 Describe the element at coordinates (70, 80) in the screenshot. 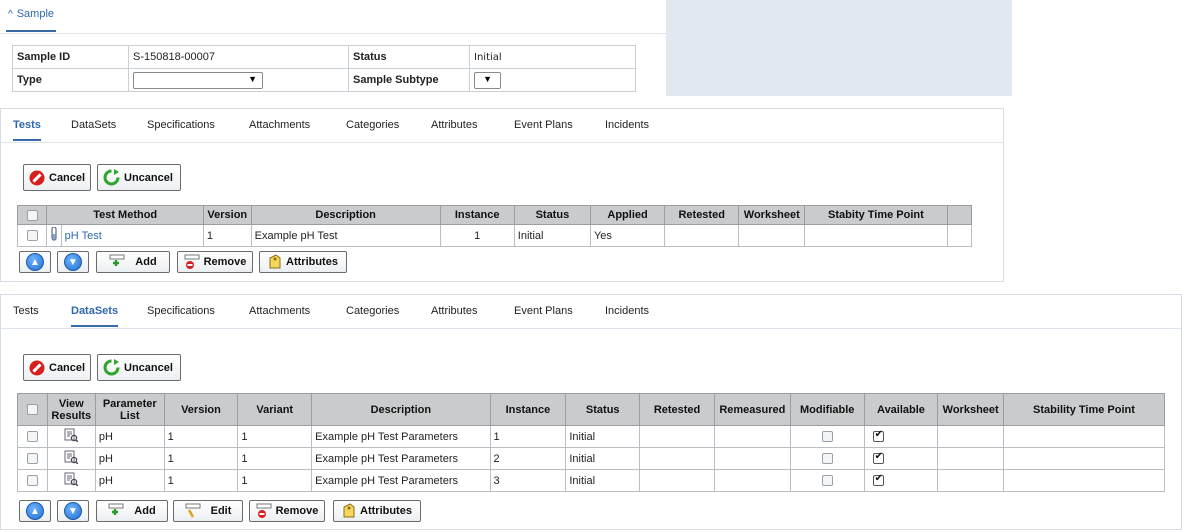

I see `type-label: Type` at that location.